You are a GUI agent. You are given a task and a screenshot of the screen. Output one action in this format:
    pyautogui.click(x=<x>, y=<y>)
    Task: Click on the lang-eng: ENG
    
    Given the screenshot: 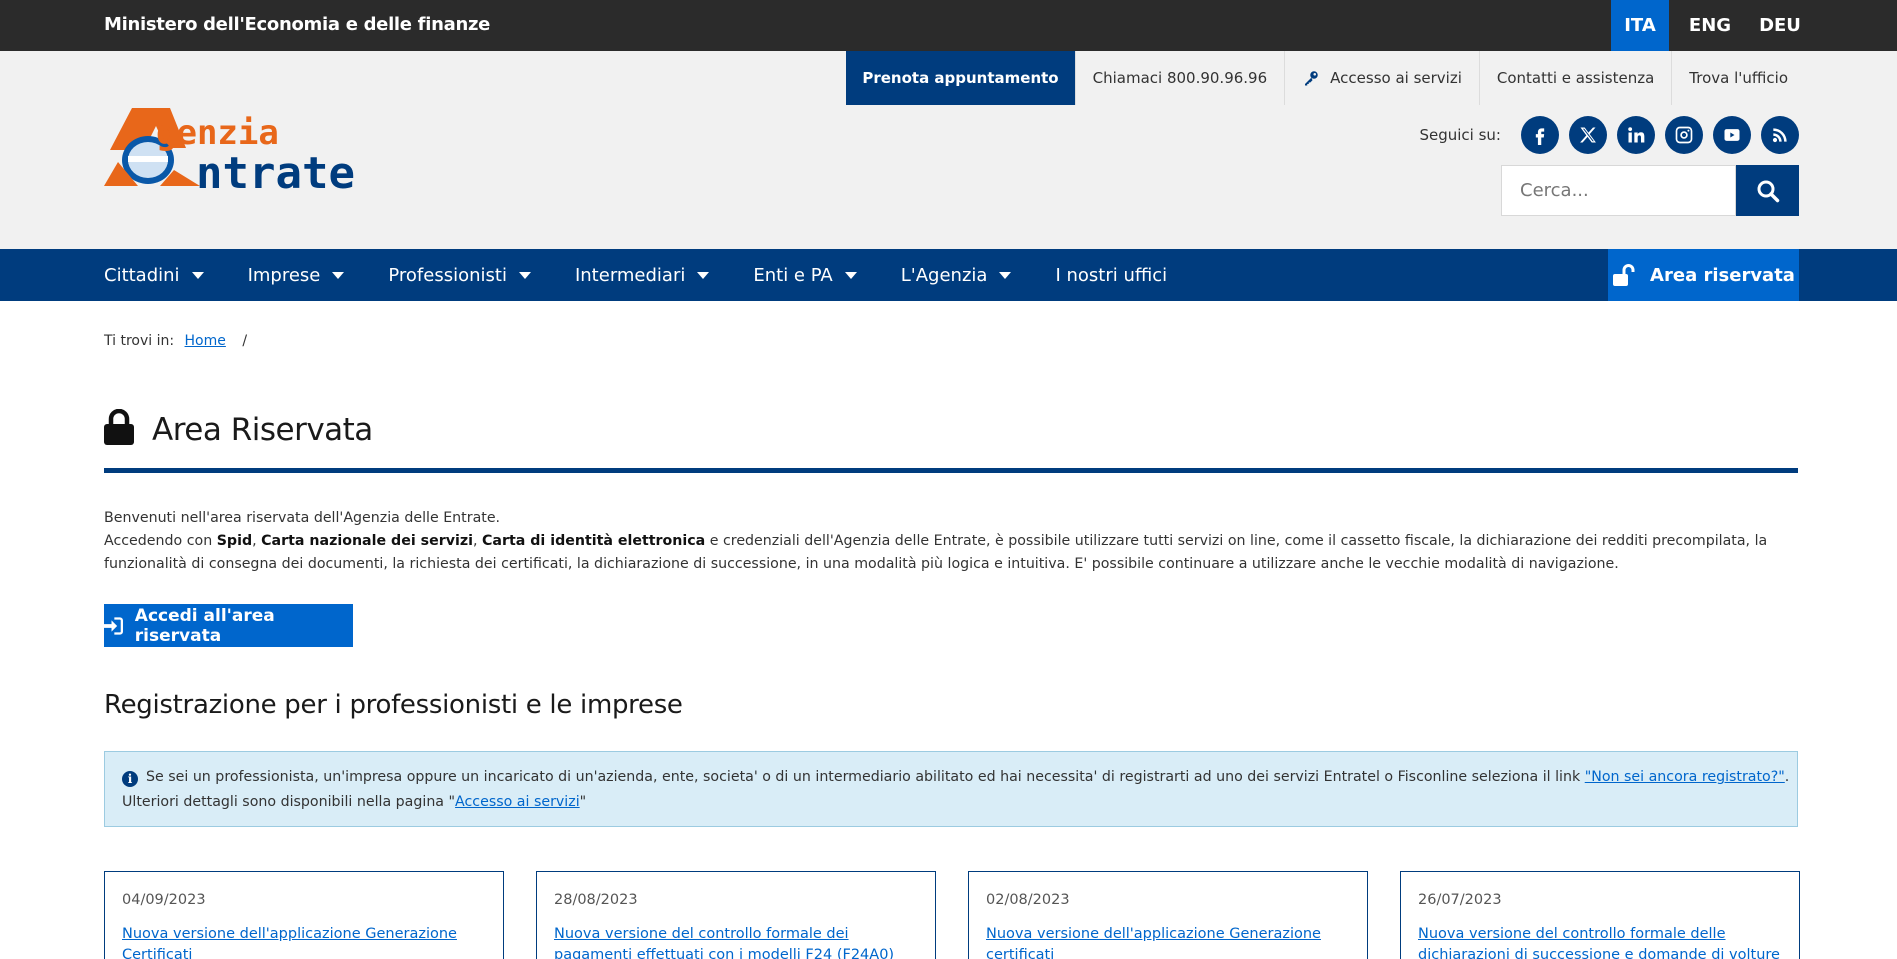 What is the action you would take?
    pyautogui.click(x=1710, y=25)
    